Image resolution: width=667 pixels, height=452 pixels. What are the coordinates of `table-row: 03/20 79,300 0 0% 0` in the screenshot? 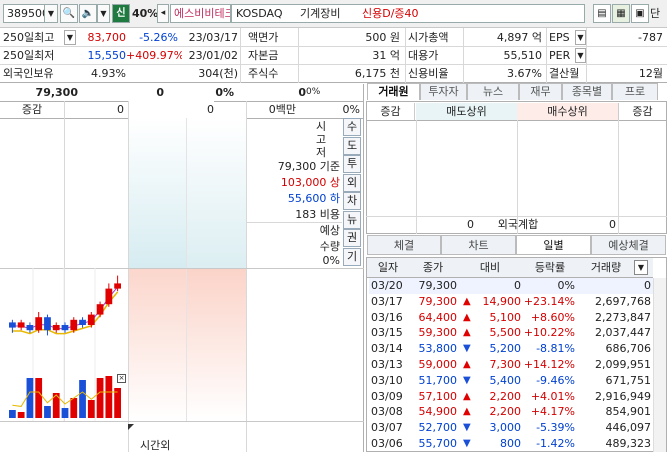 It's located at (511, 286).